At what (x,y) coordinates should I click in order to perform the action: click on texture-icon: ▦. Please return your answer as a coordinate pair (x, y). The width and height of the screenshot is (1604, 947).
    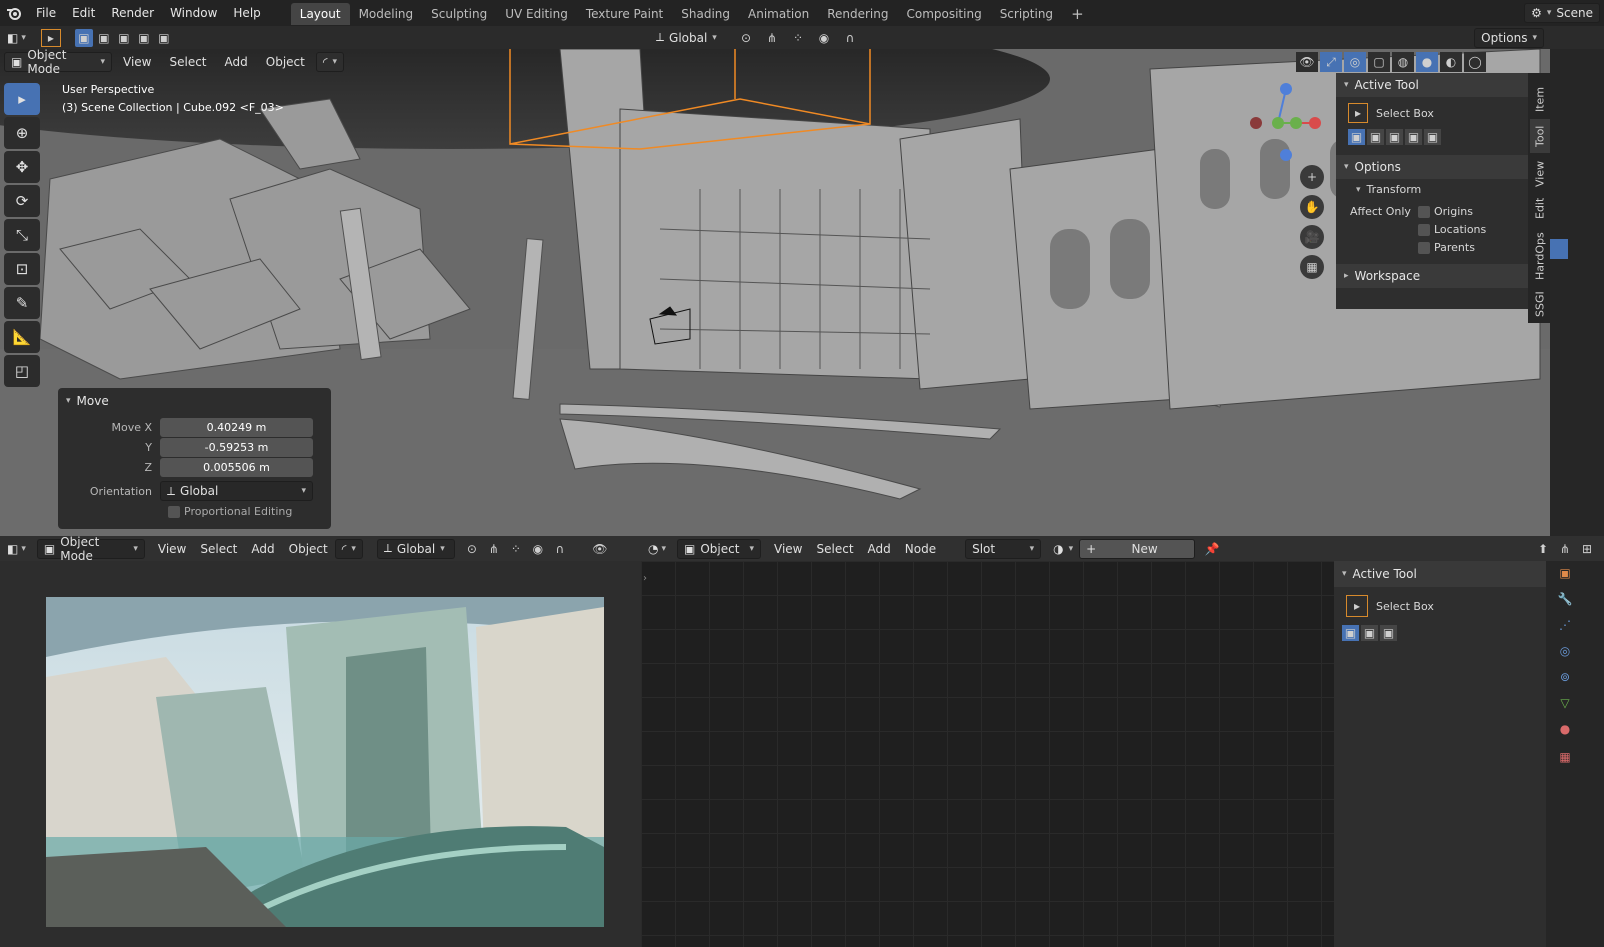
    Looking at the image, I should click on (1565, 757).